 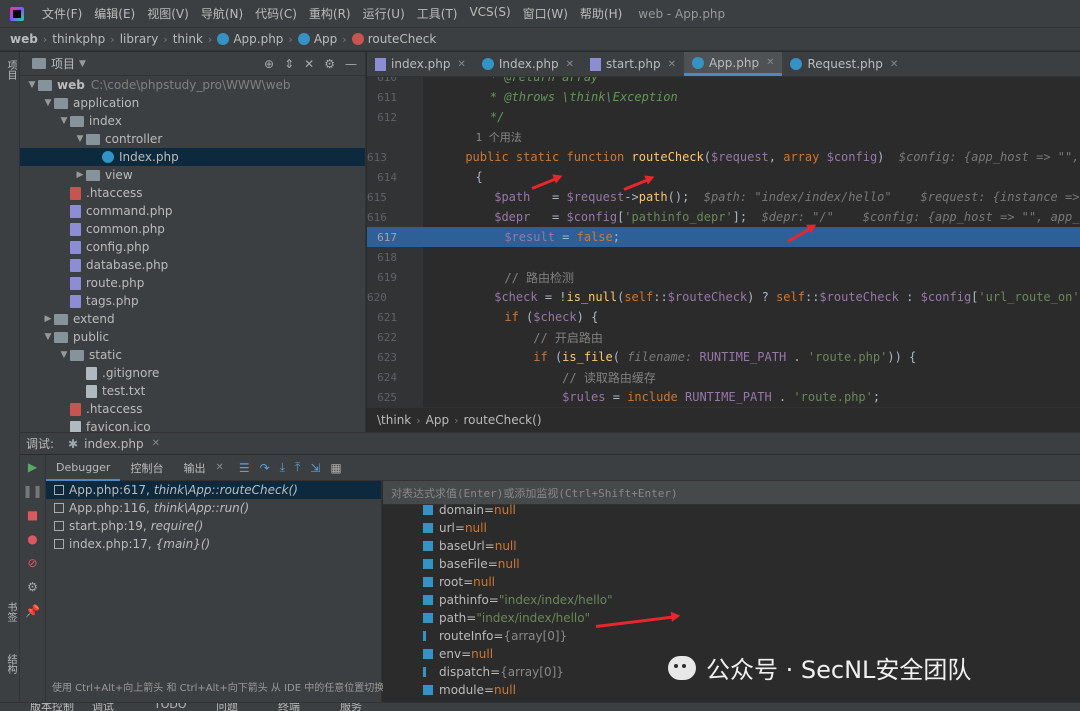 What do you see at coordinates (78, 39) in the screenshot?
I see `breadcrumb-item: thinkphp` at bounding box center [78, 39].